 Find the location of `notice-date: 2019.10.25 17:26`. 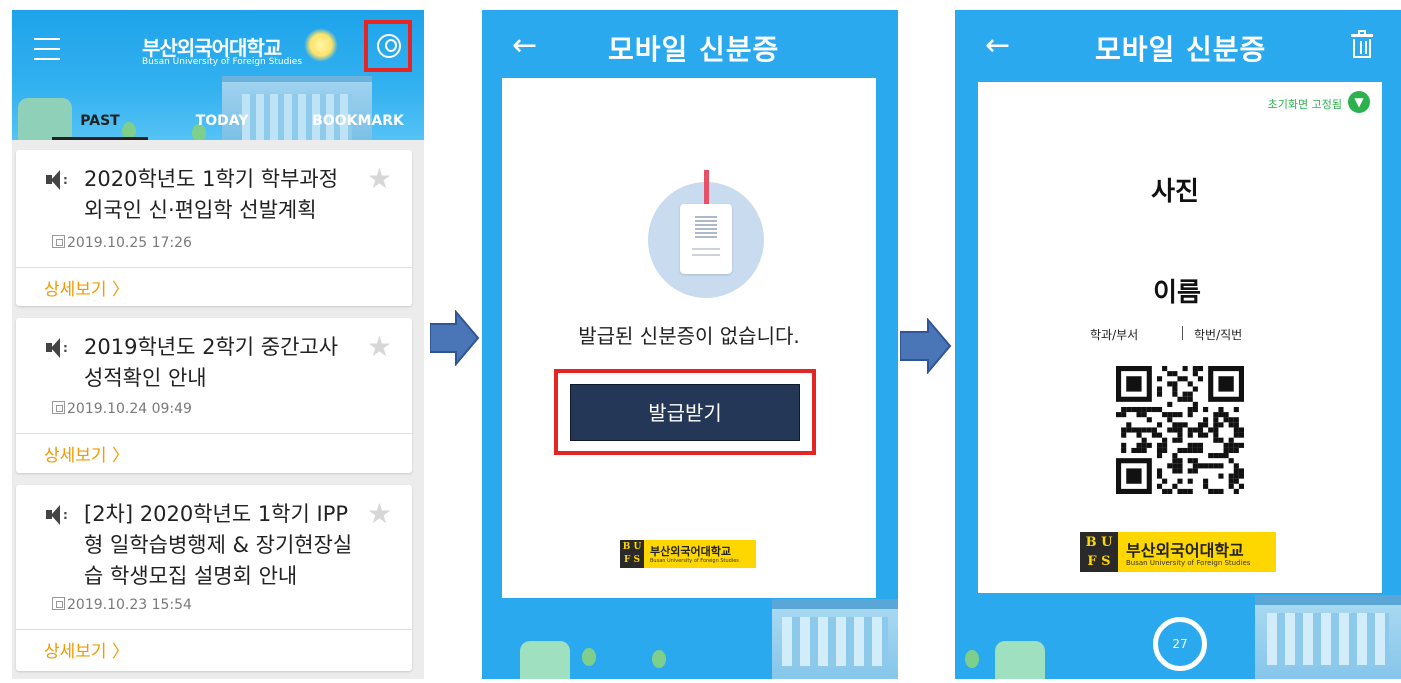

notice-date: 2019.10.25 17:26 is located at coordinates (122, 243).